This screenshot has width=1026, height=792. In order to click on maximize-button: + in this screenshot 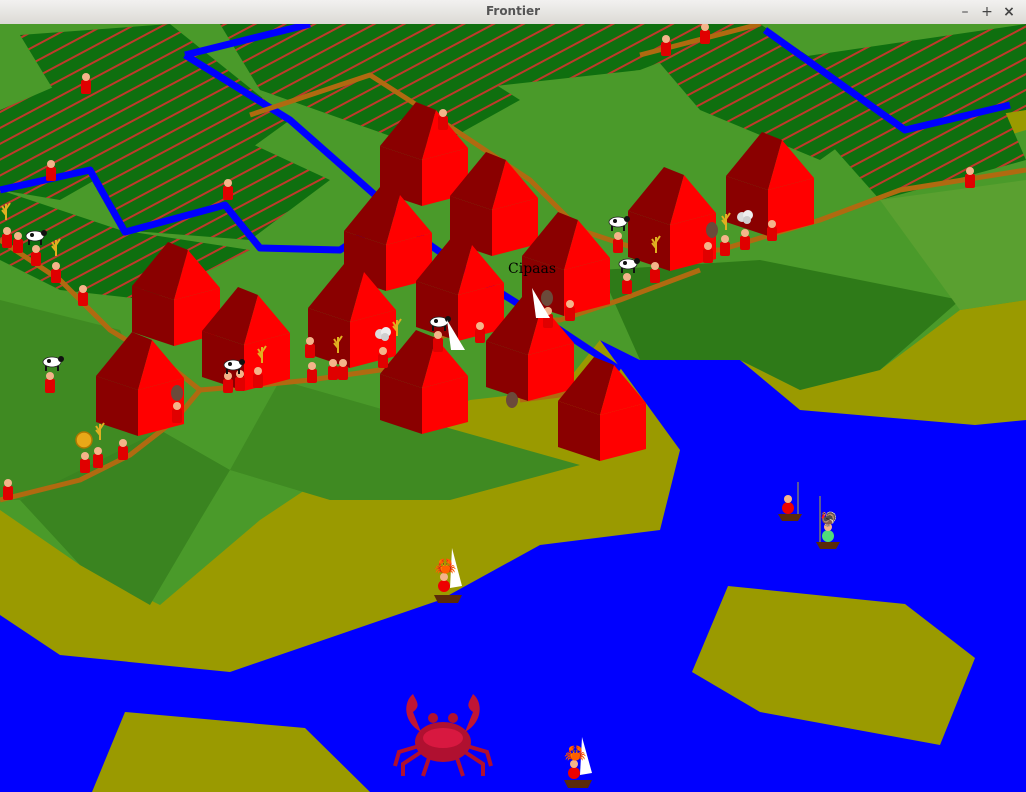, I will do `click(987, 12)`.